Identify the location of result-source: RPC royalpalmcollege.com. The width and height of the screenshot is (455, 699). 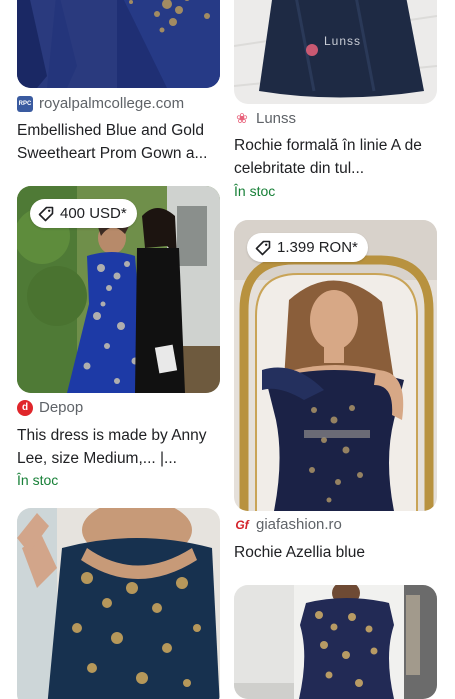
(100, 103).